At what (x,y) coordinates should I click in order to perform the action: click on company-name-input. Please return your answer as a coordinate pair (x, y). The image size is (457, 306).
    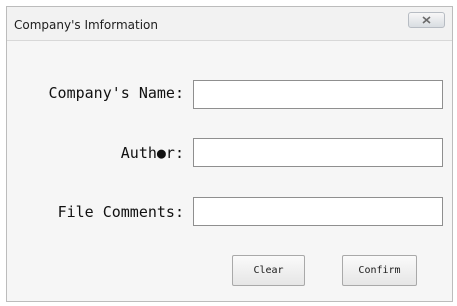
    Looking at the image, I should click on (318, 94).